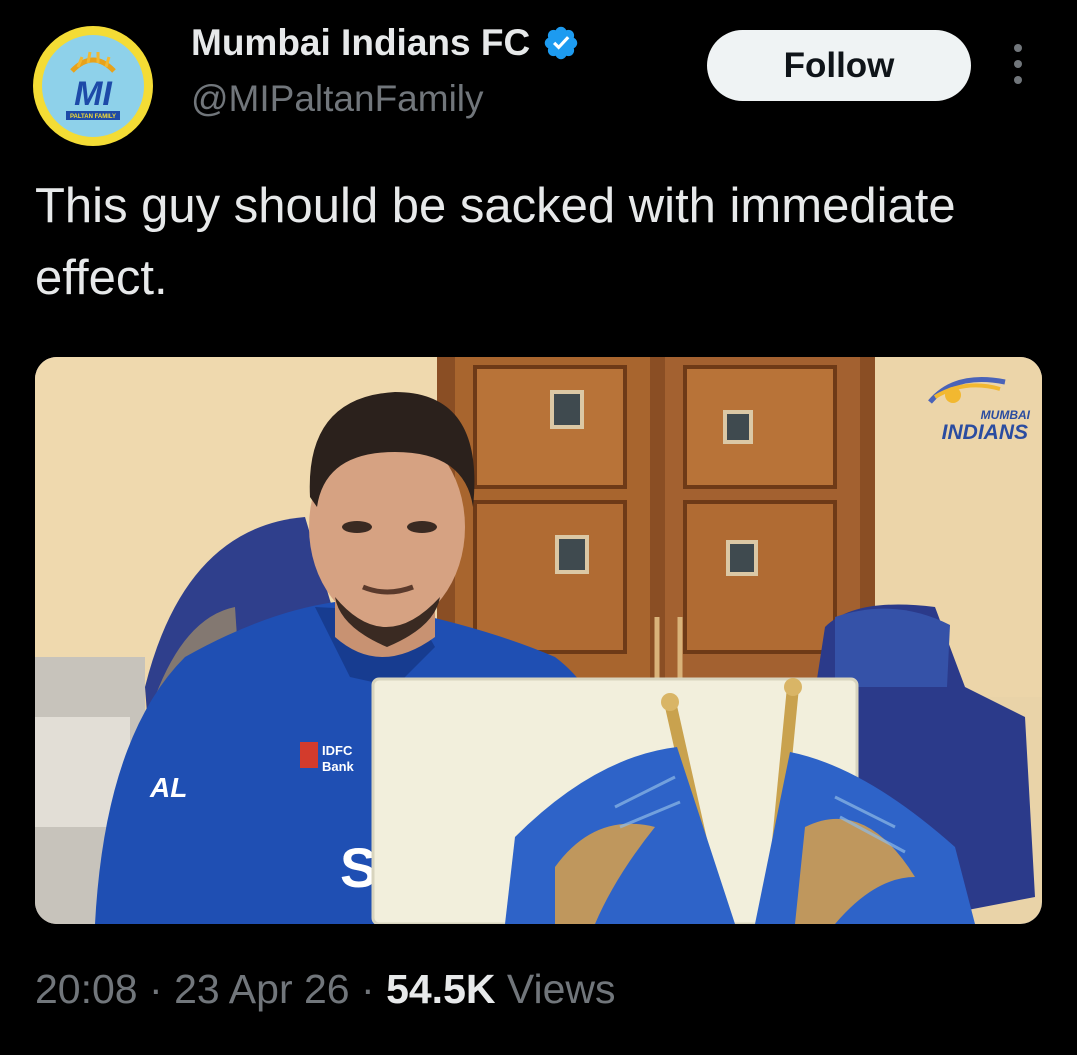  I want to click on watermark-text: MUMBAI, so click(1006, 415).